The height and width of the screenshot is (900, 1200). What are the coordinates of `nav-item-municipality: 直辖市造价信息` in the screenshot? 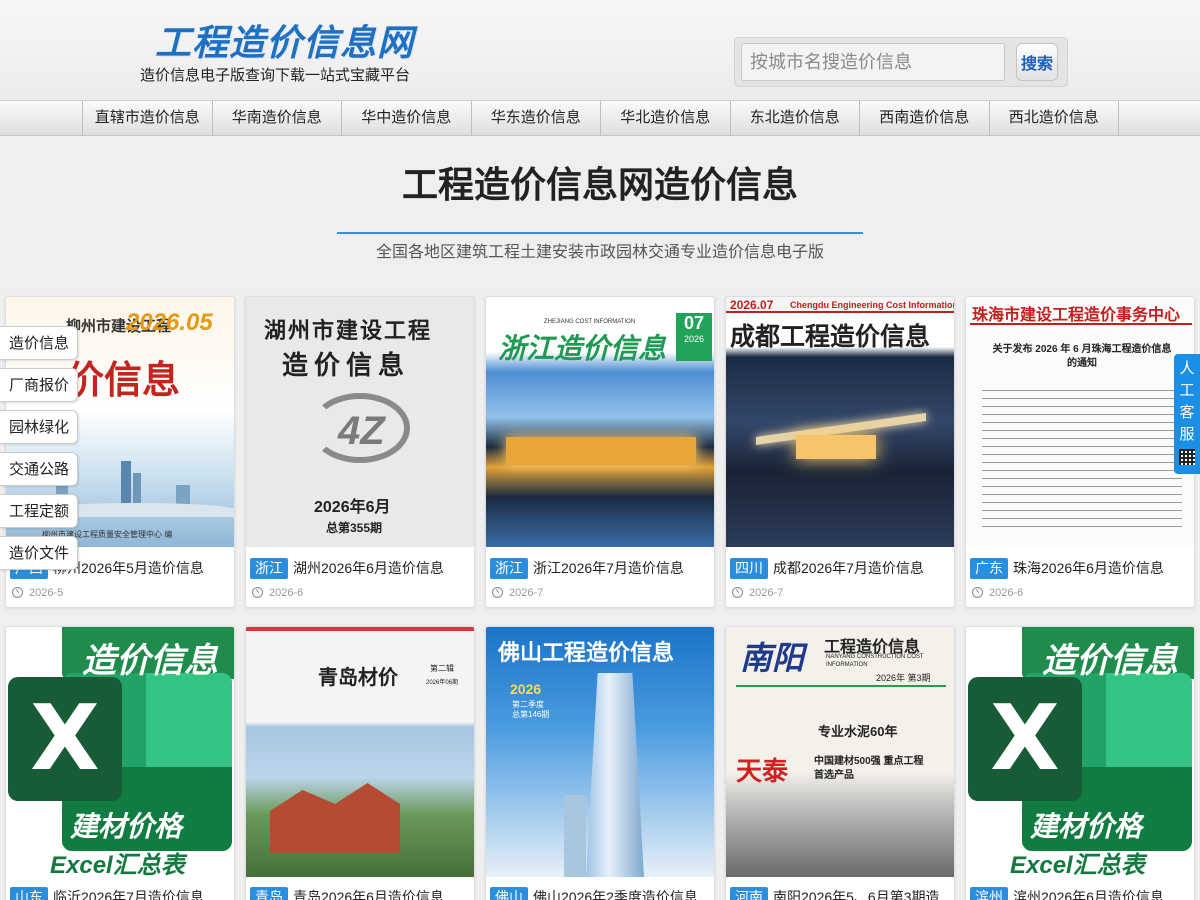 It's located at (148, 118).